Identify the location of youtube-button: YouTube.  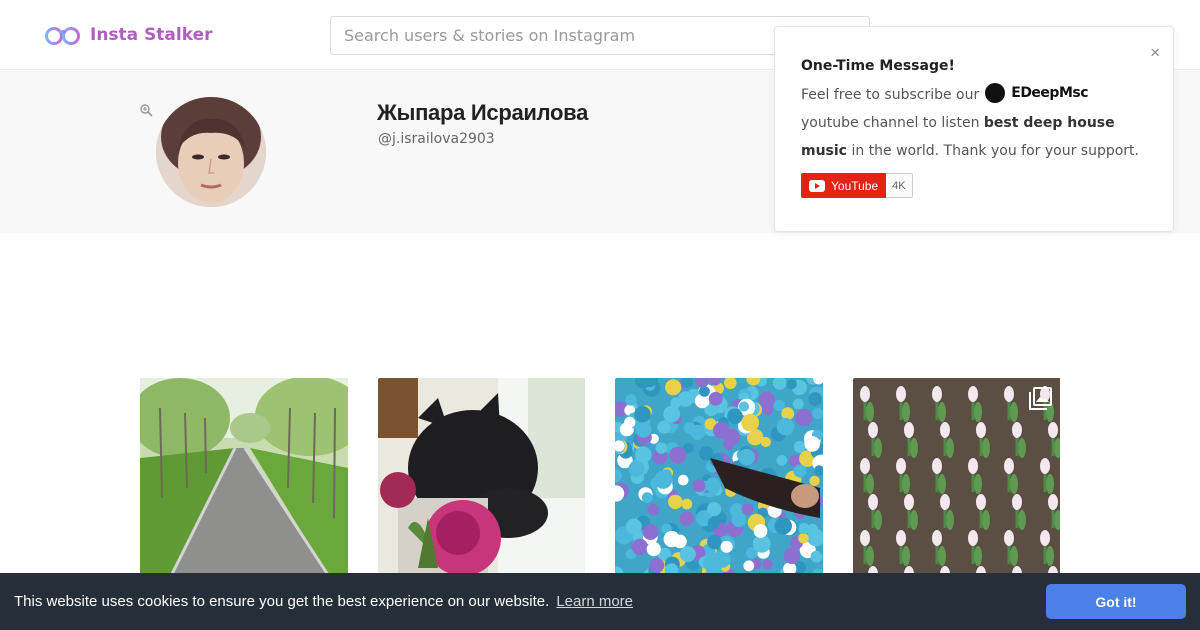
(844, 185).